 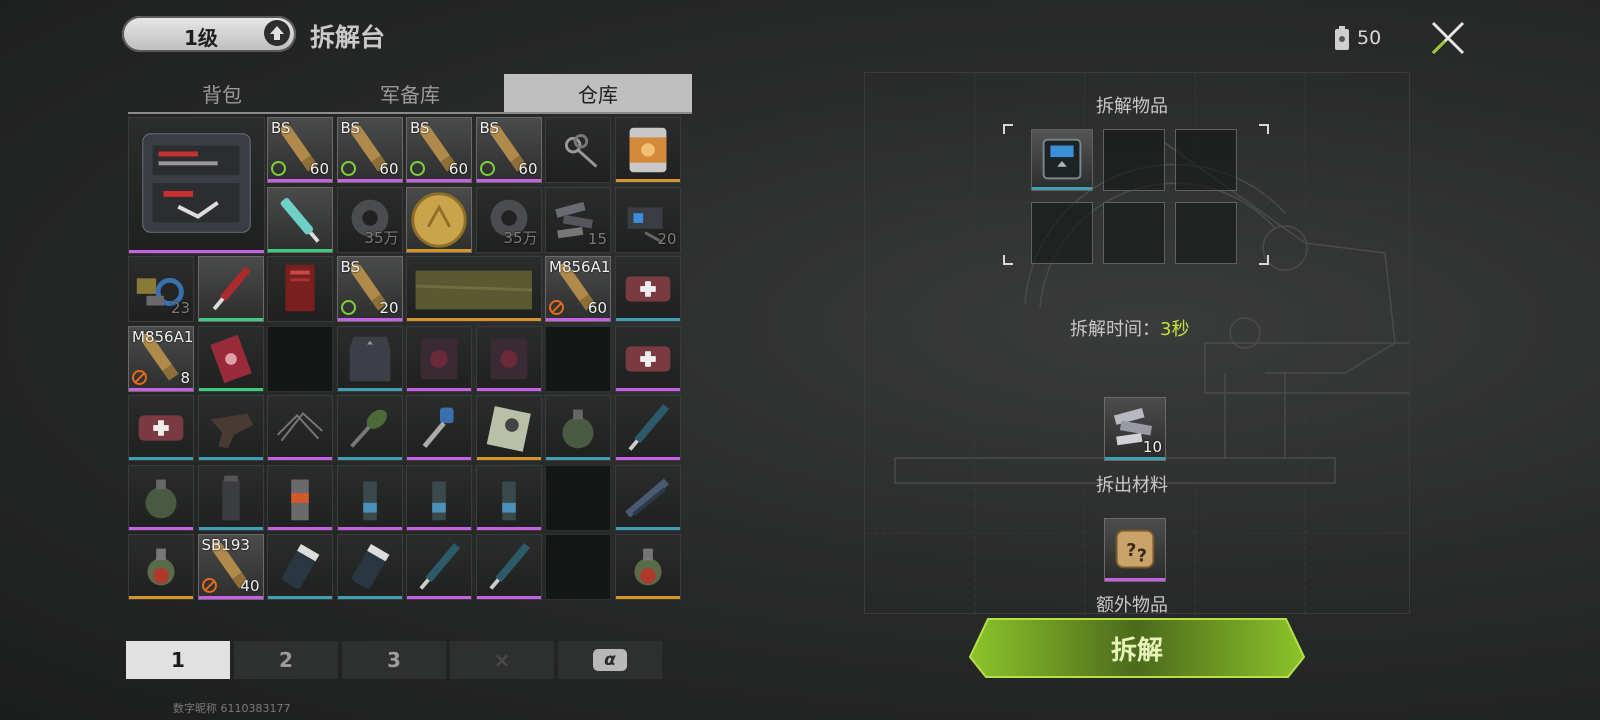 What do you see at coordinates (410, 93) in the screenshot?
I see `tab-armory: 军备库` at bounding box center [410, 93].